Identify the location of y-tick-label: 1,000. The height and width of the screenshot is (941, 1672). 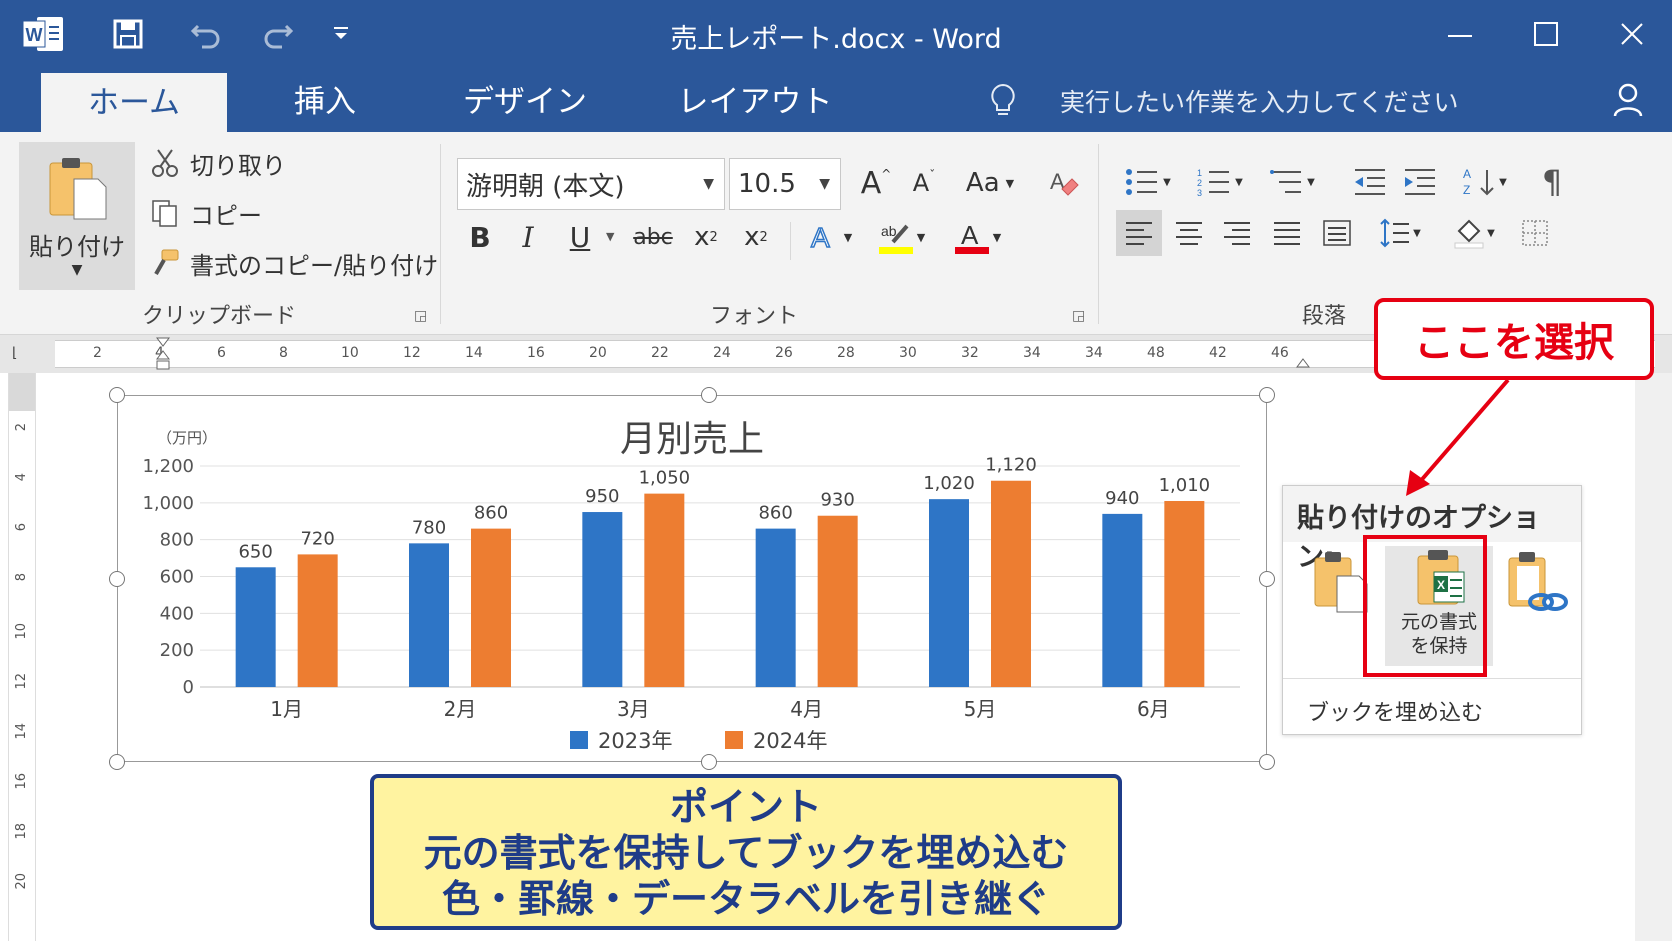
(168, 503).